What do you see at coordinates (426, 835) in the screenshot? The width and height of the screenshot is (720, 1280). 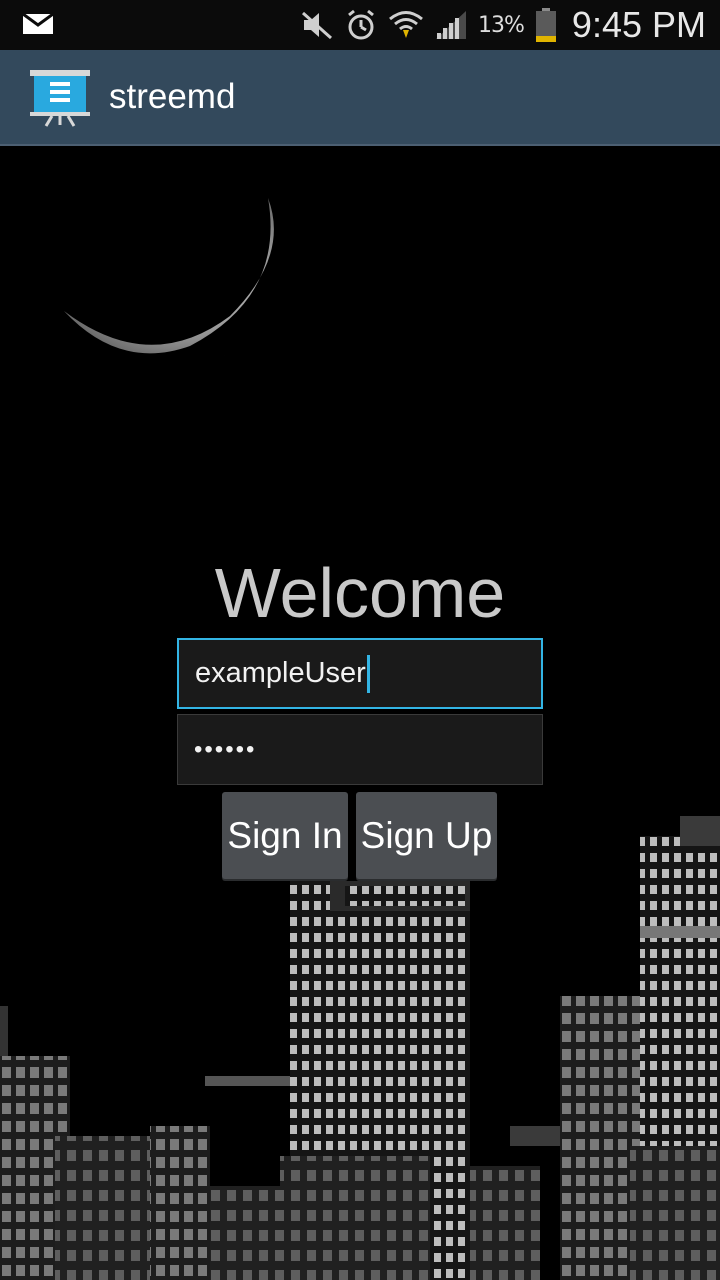 I see `sign-up-button: Sign Up` at bounding box center [426, 835].